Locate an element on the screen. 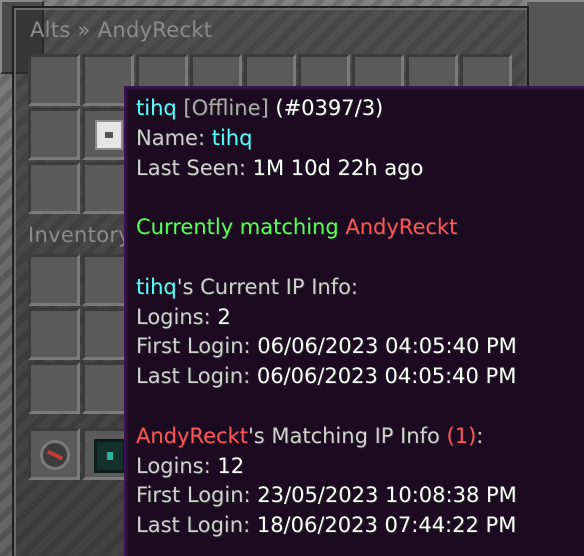 The height and width of the screenshot is (556, 584). matching-logins-row: Logins: 12 is located at coordinates (360, 467).